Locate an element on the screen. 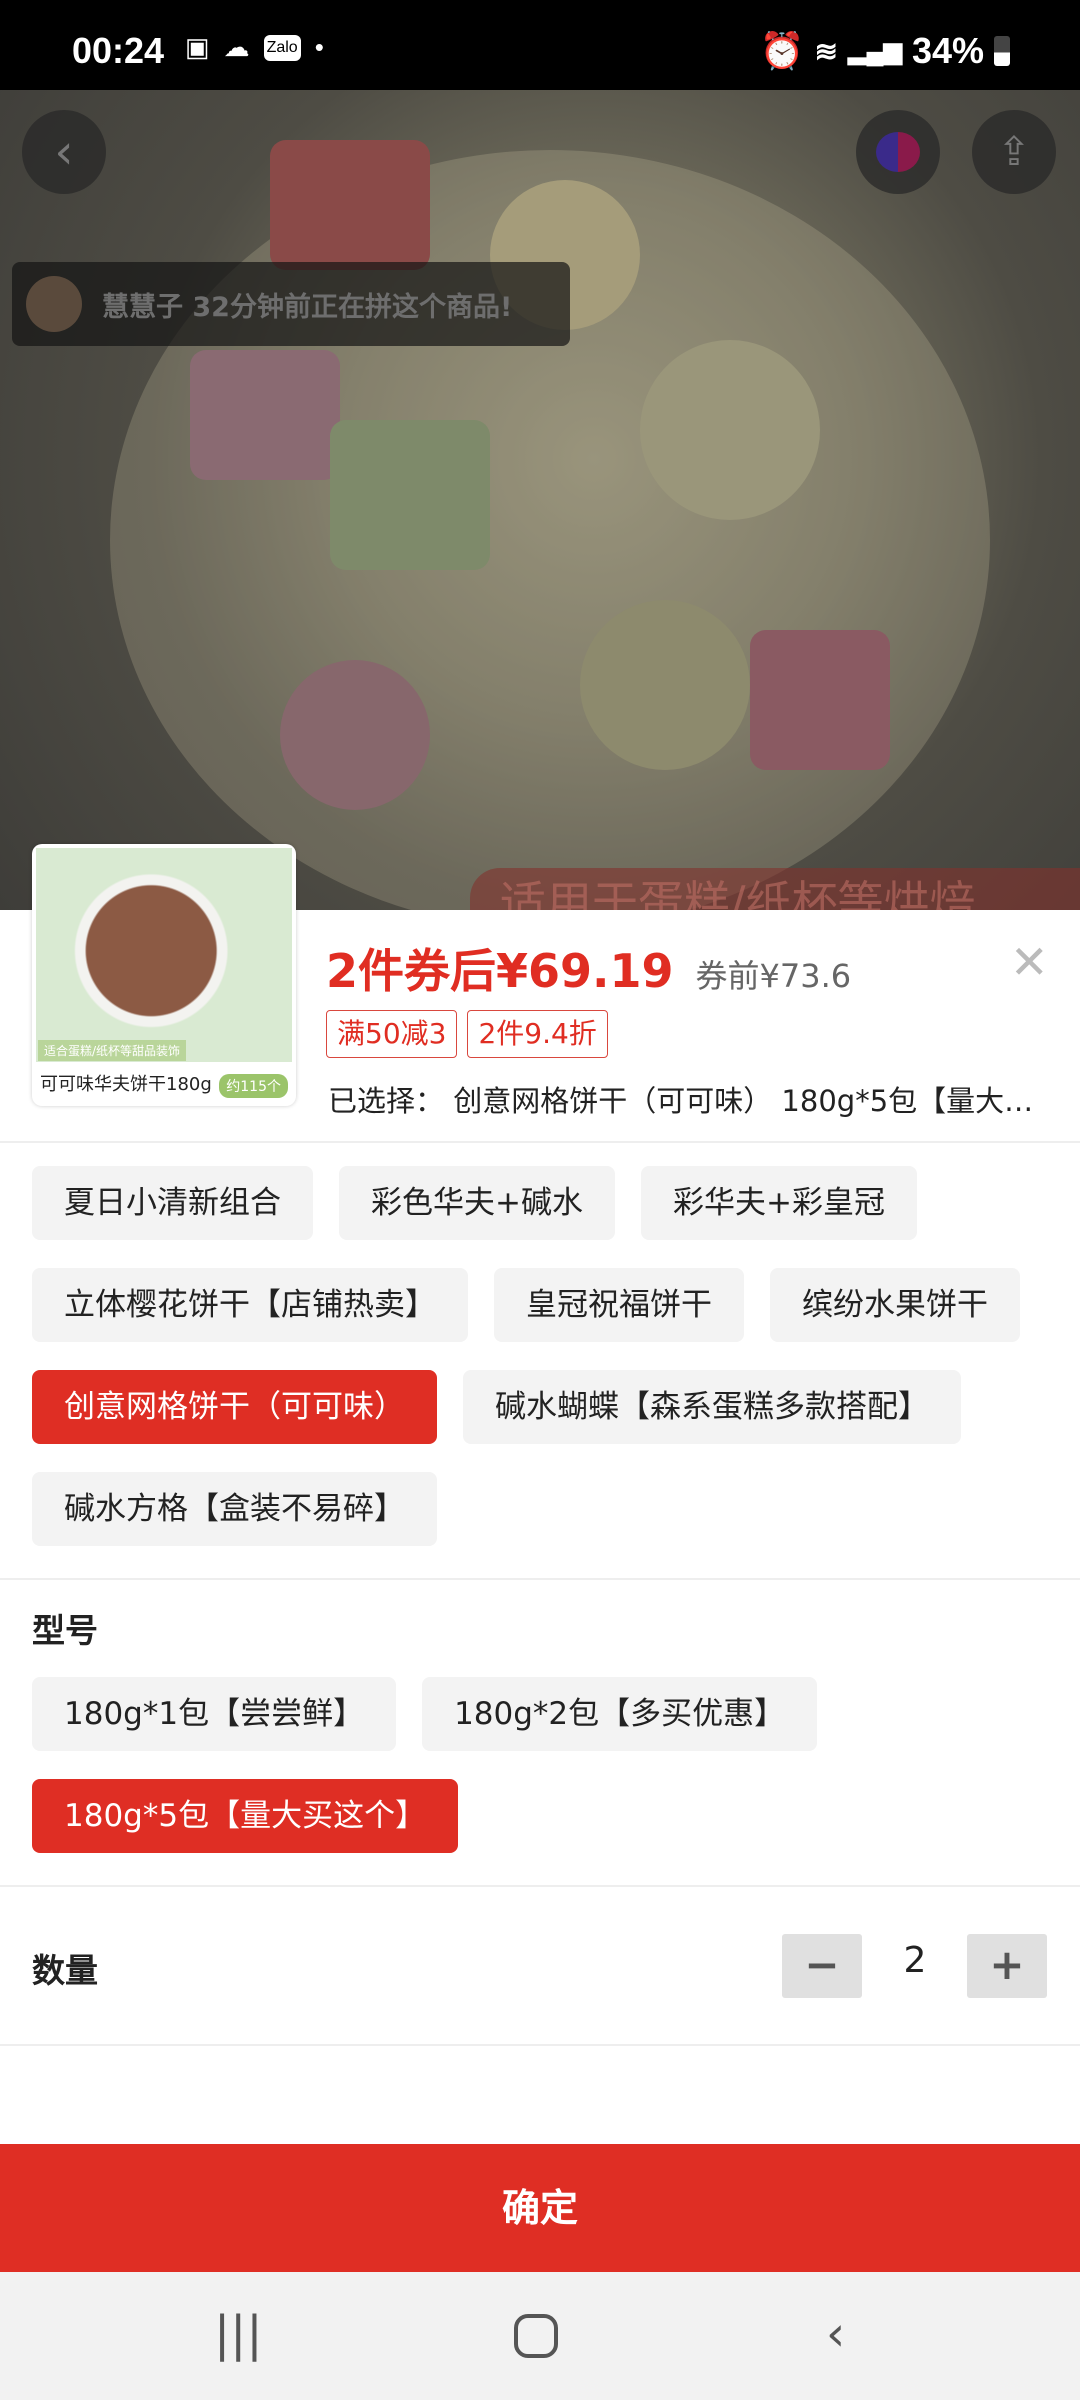  quantity-decrease-button: − is located at coordinates (822, 1966).